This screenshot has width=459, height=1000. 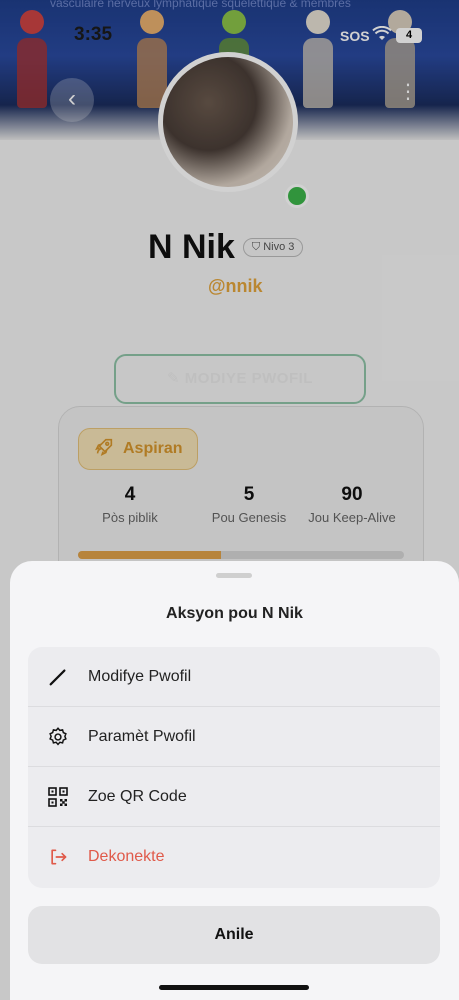 What do you see at coordinates (234, 857) in the screenshot?
I see `action-logout: Dekonekte` at bounding box center [234, 857].